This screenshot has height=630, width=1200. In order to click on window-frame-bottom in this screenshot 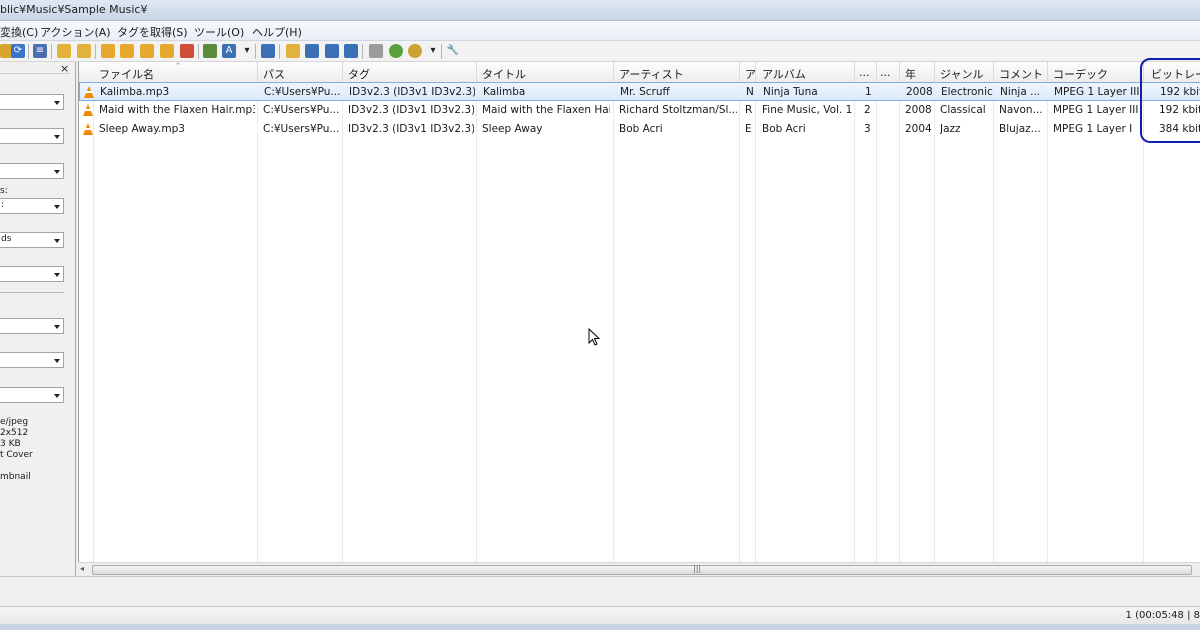, I will do `click(600, 627)`.